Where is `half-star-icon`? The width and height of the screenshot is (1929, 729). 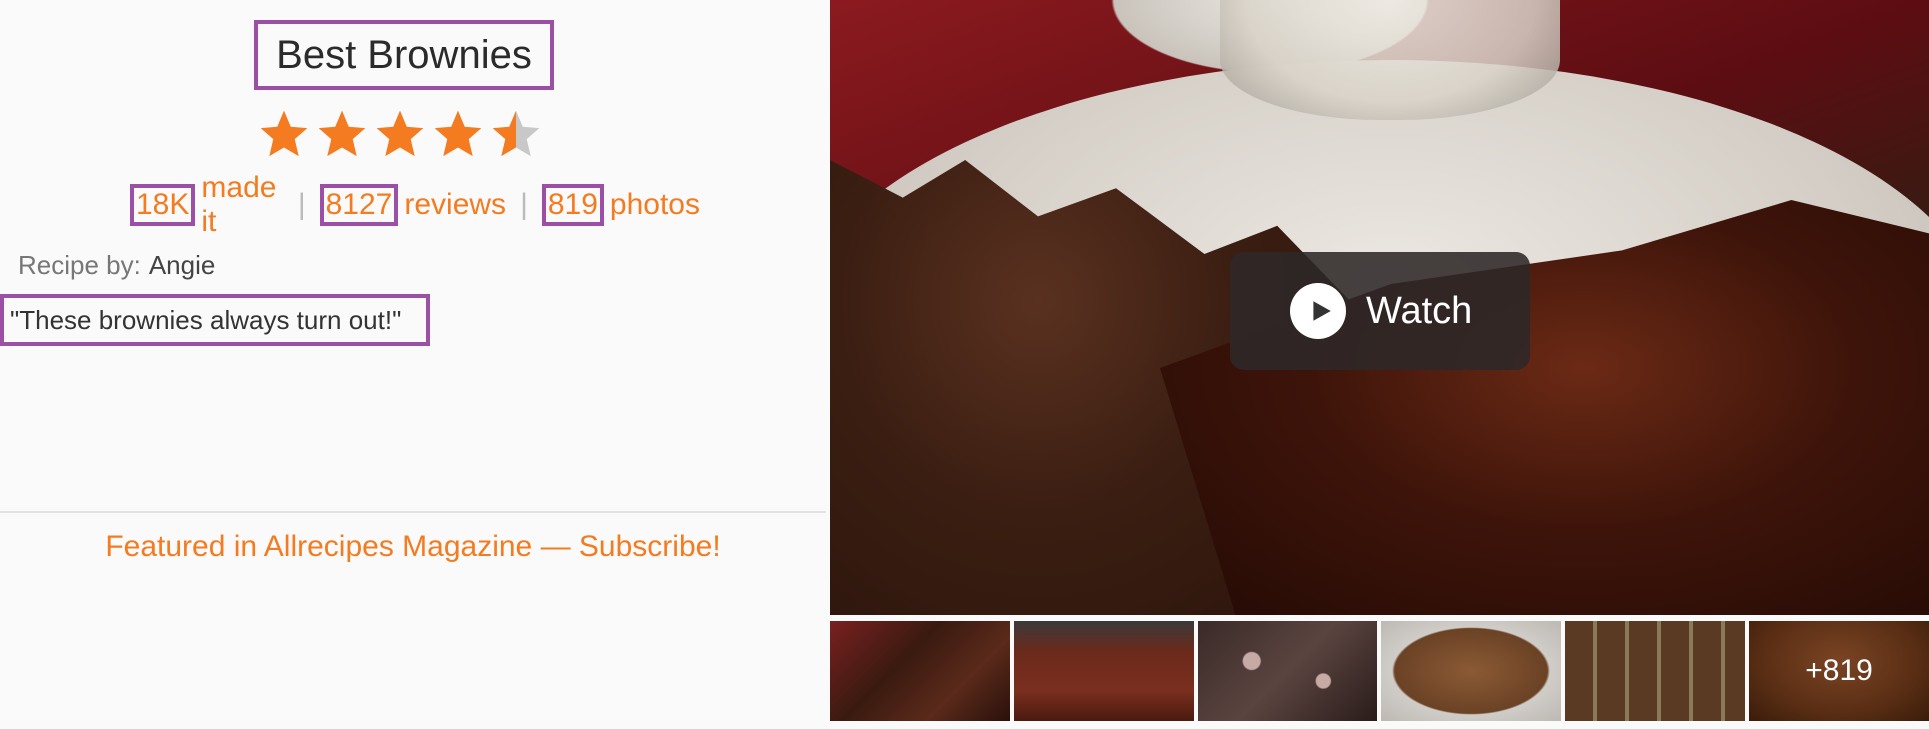
half-star-icon is located at coordinates (517, 134).